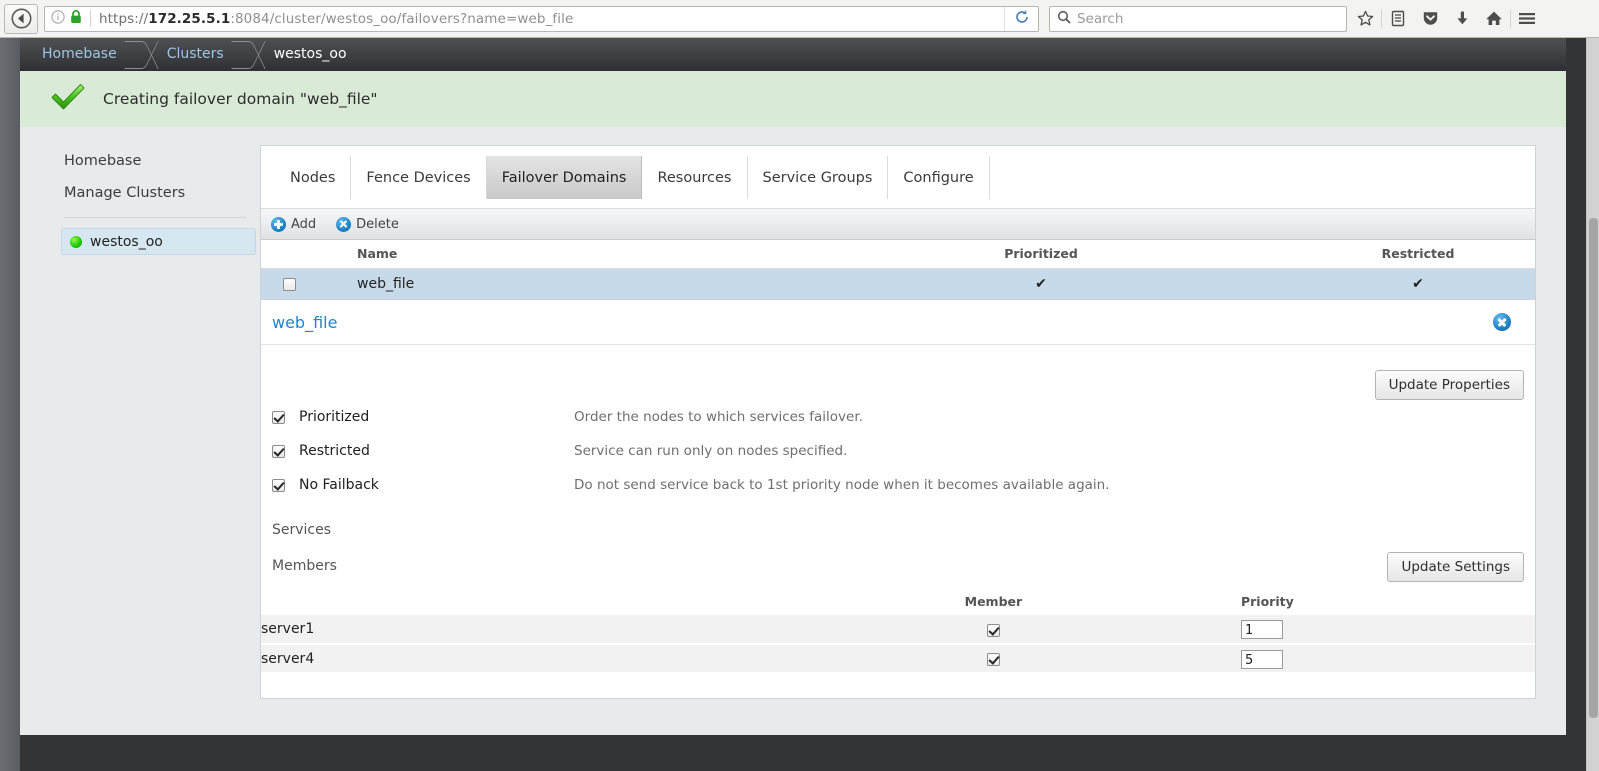 The image size is (1599, 771). What do you see at coordinates (1527, 19) in the screenshot?
I see `hamburger-menu-icon` at bounding box center [1527, 19].